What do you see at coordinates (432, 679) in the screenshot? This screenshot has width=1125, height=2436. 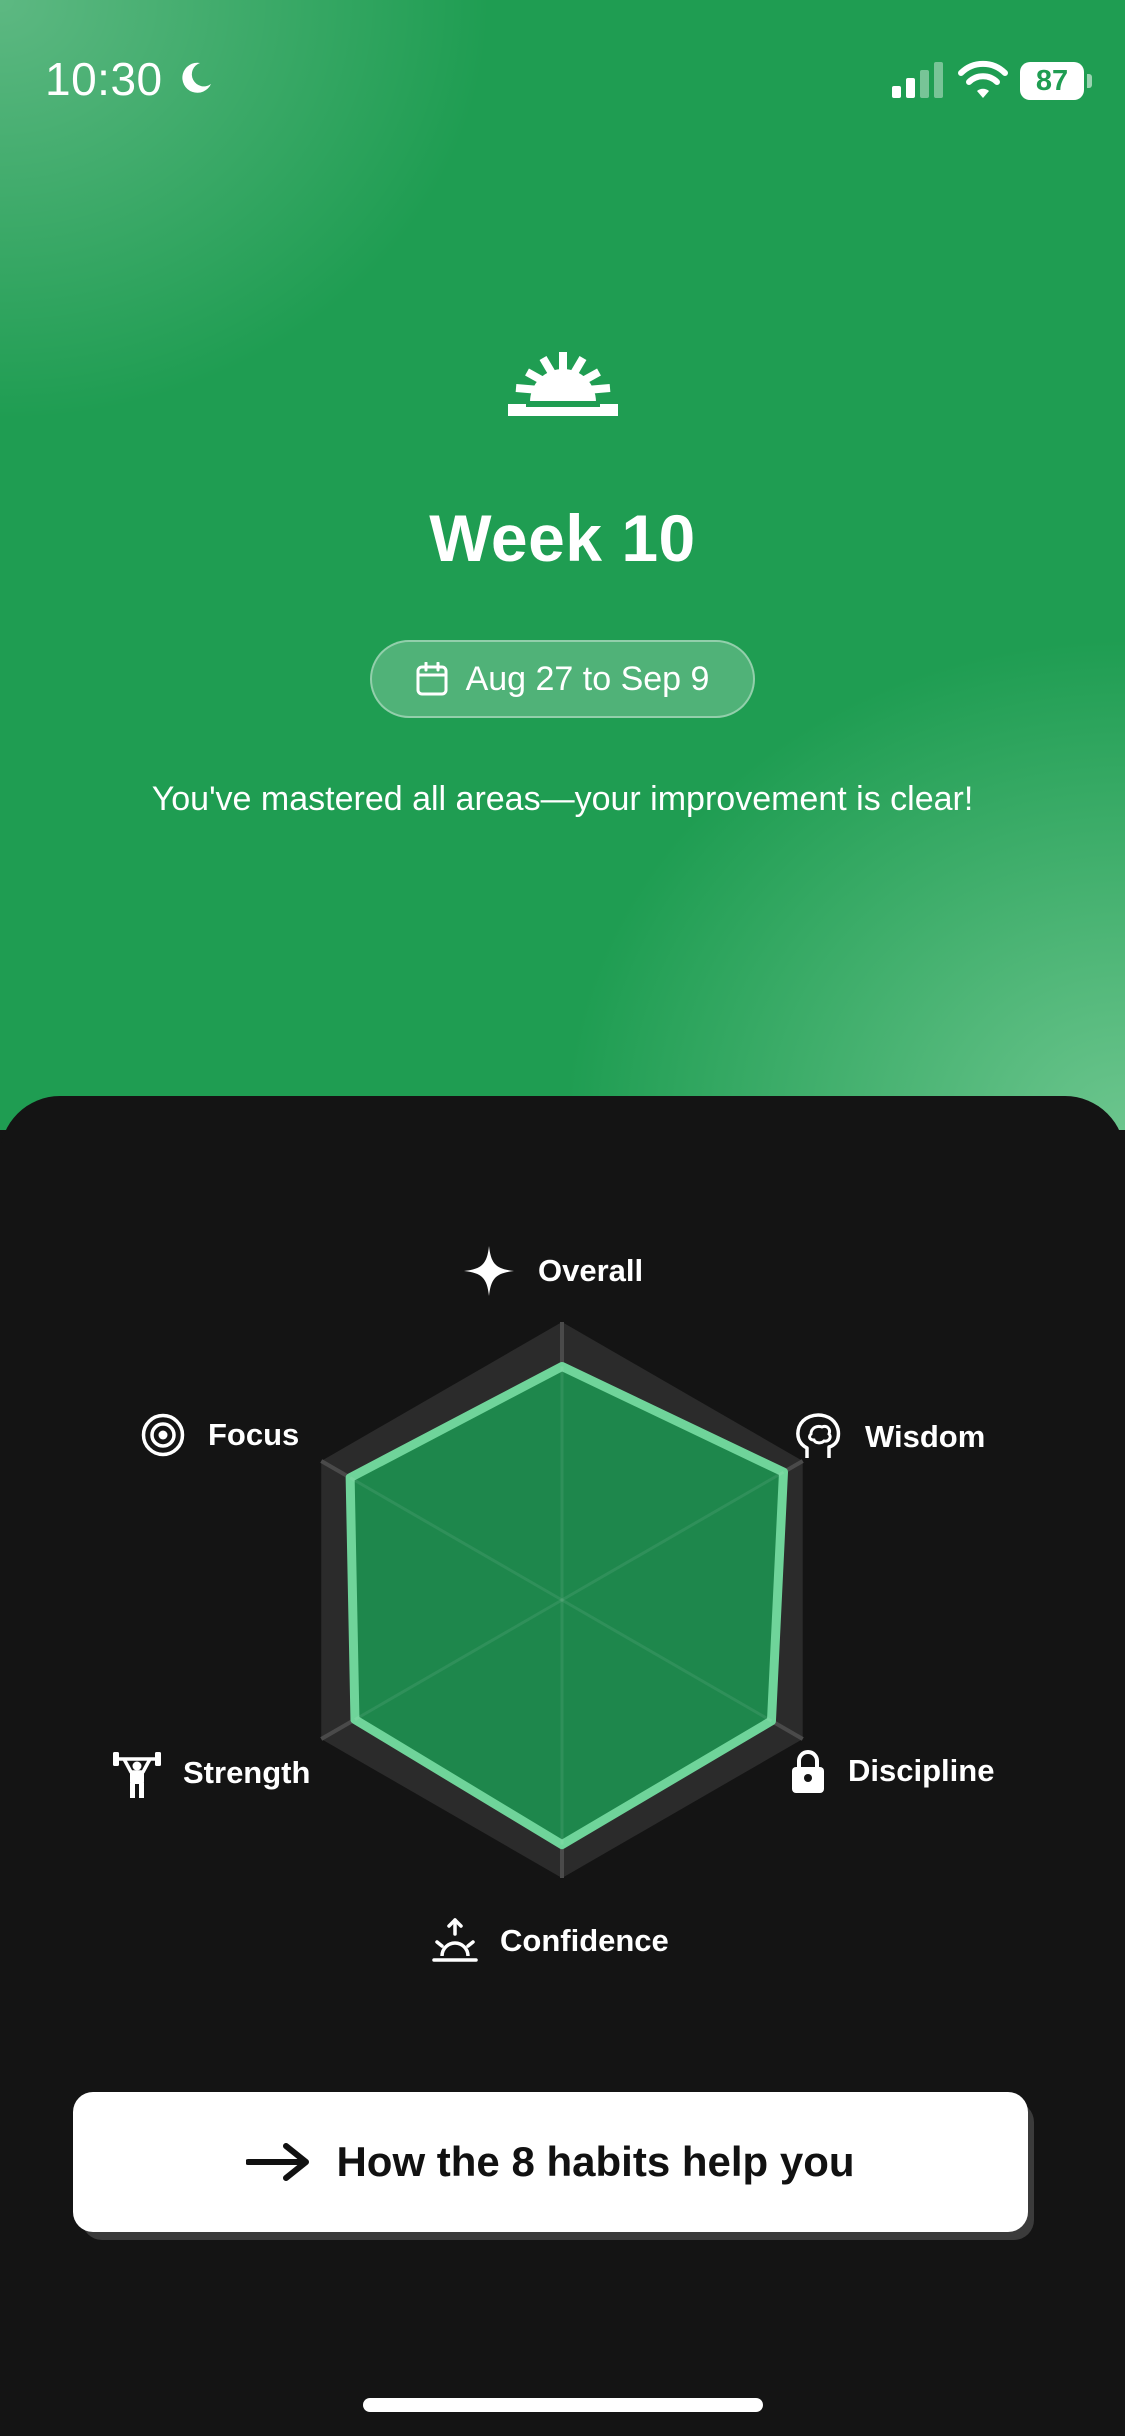 I see `calendar-icon` at bounding box center [432, 679].